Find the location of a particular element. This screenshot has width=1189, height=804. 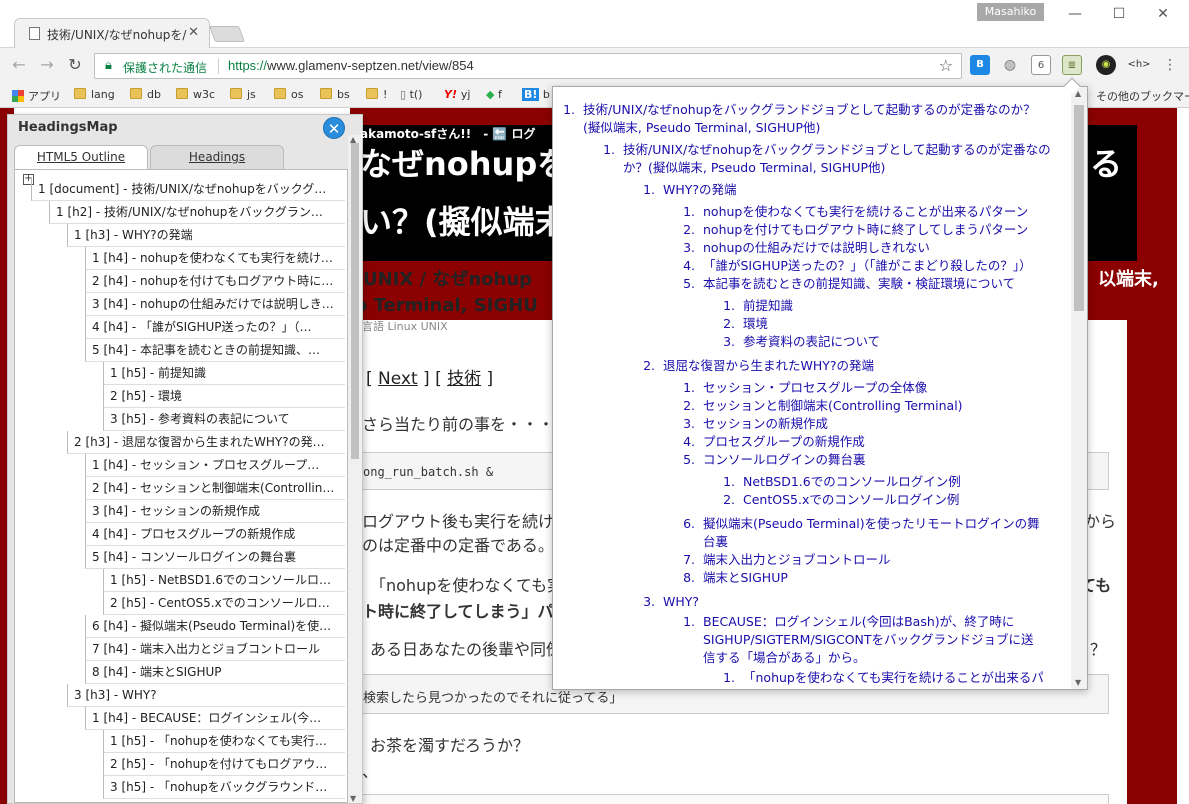

folder-icon is located at coordinates (236, 93).